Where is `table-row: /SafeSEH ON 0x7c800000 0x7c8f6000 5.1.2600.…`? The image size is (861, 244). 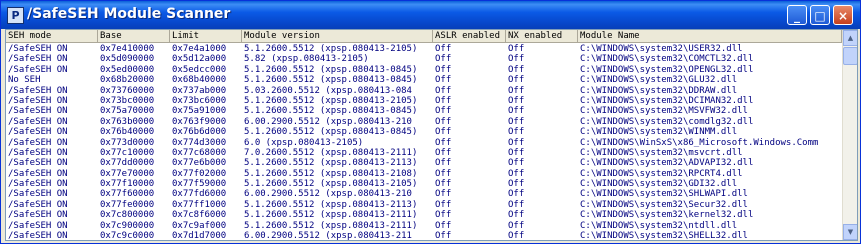
table-row: /SafeSEH ON 0x7c800000 0x7c8f6000 5.1.2600.… is located at coordinates (424, 215).